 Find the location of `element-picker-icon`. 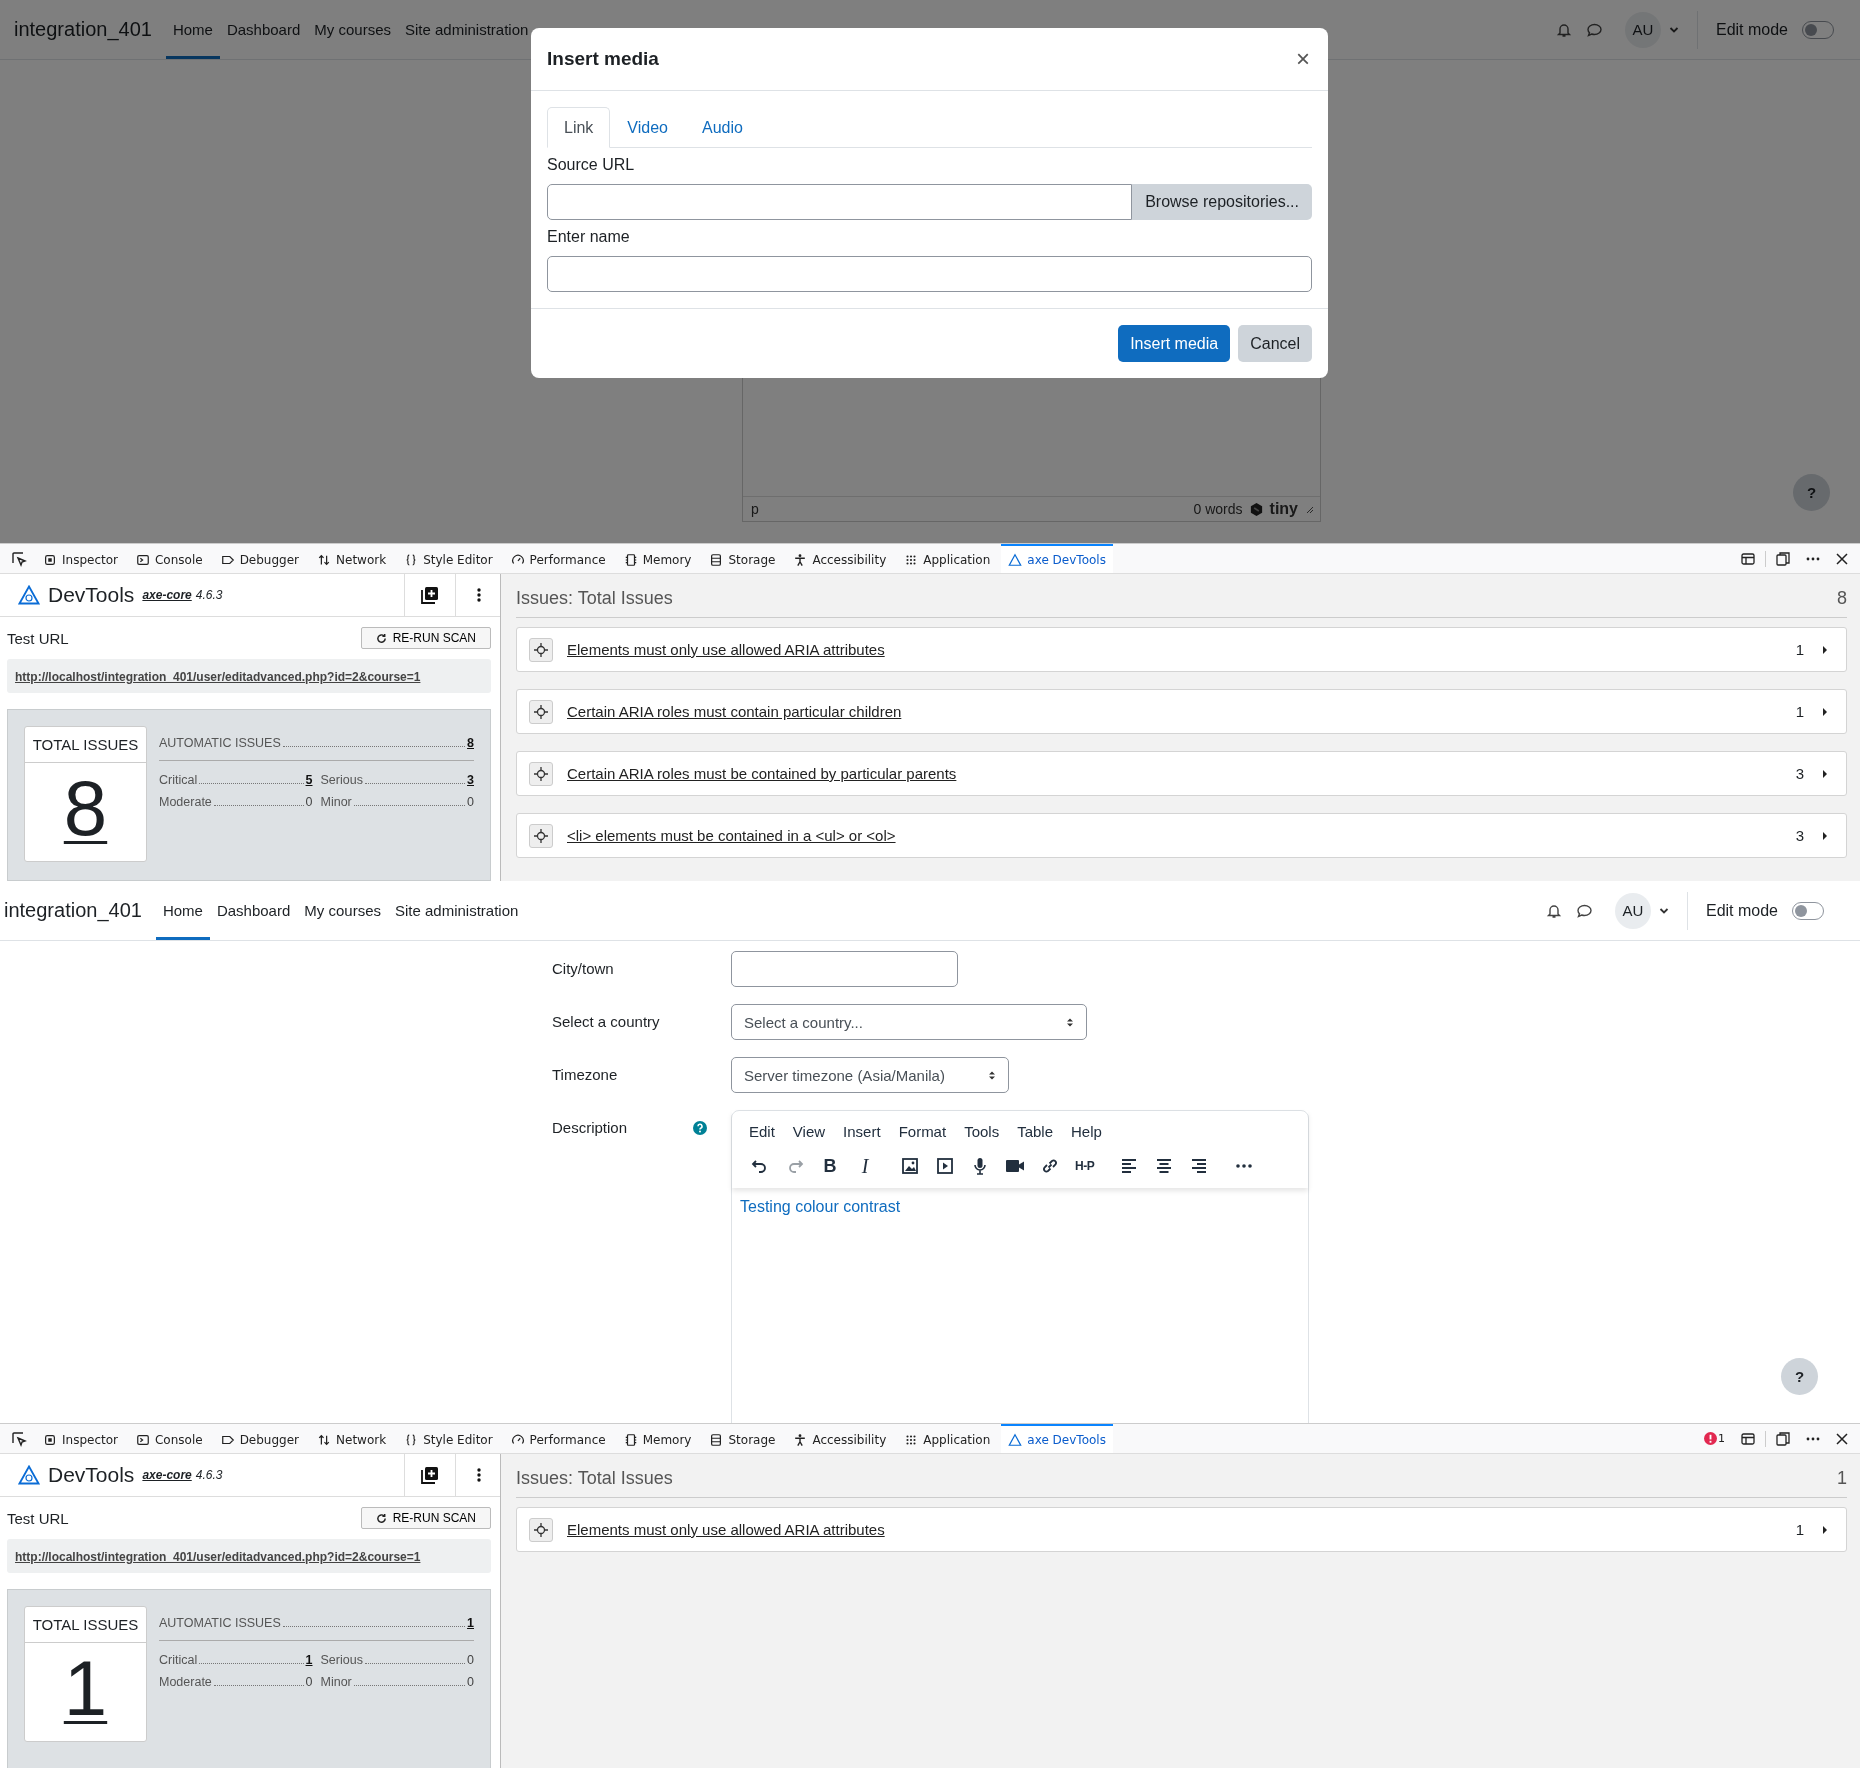

element-picker-icon is located at coordinates (19, 558).